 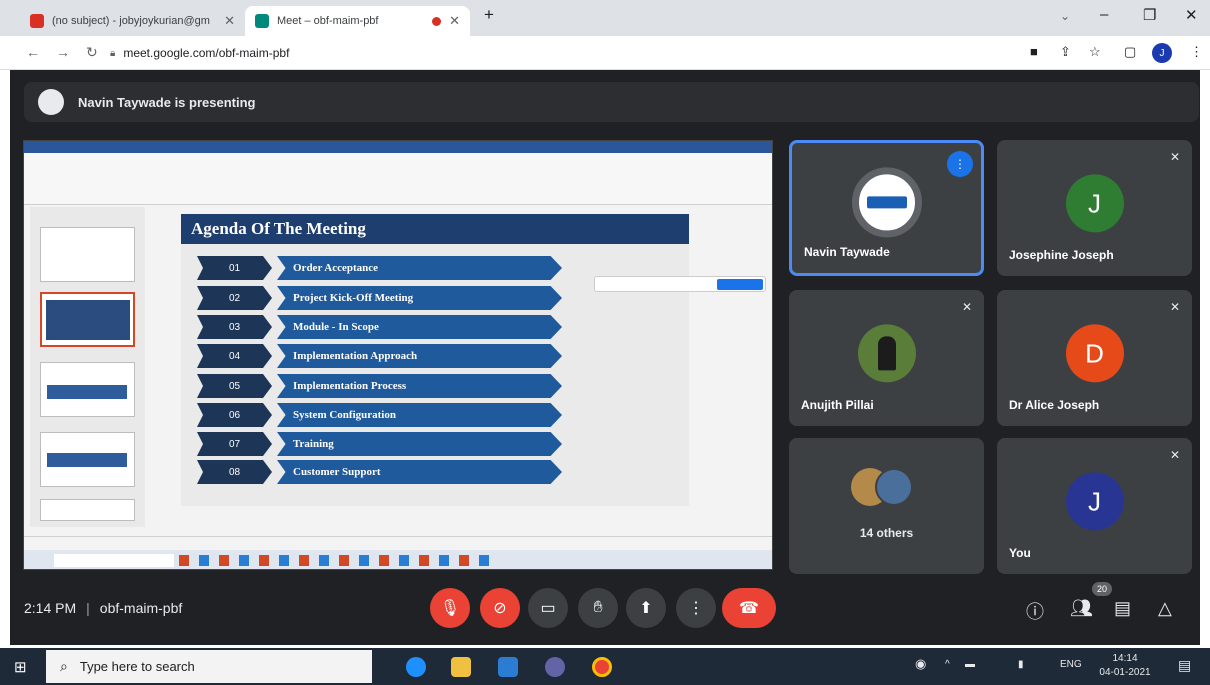 What do you see at coordinates (1122, 608) in the screenshot?
I see `chat-icon: ▤` at bounding box center [1122, 608].